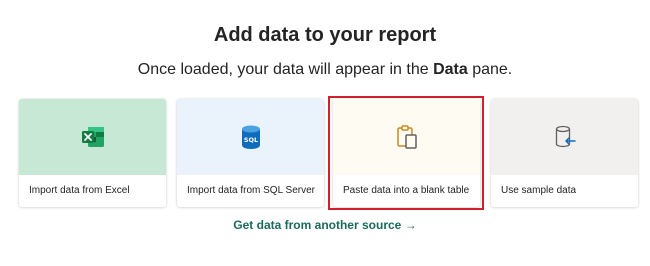  I want to click on card-label: Paste data into a blank table, so click(406, 190).